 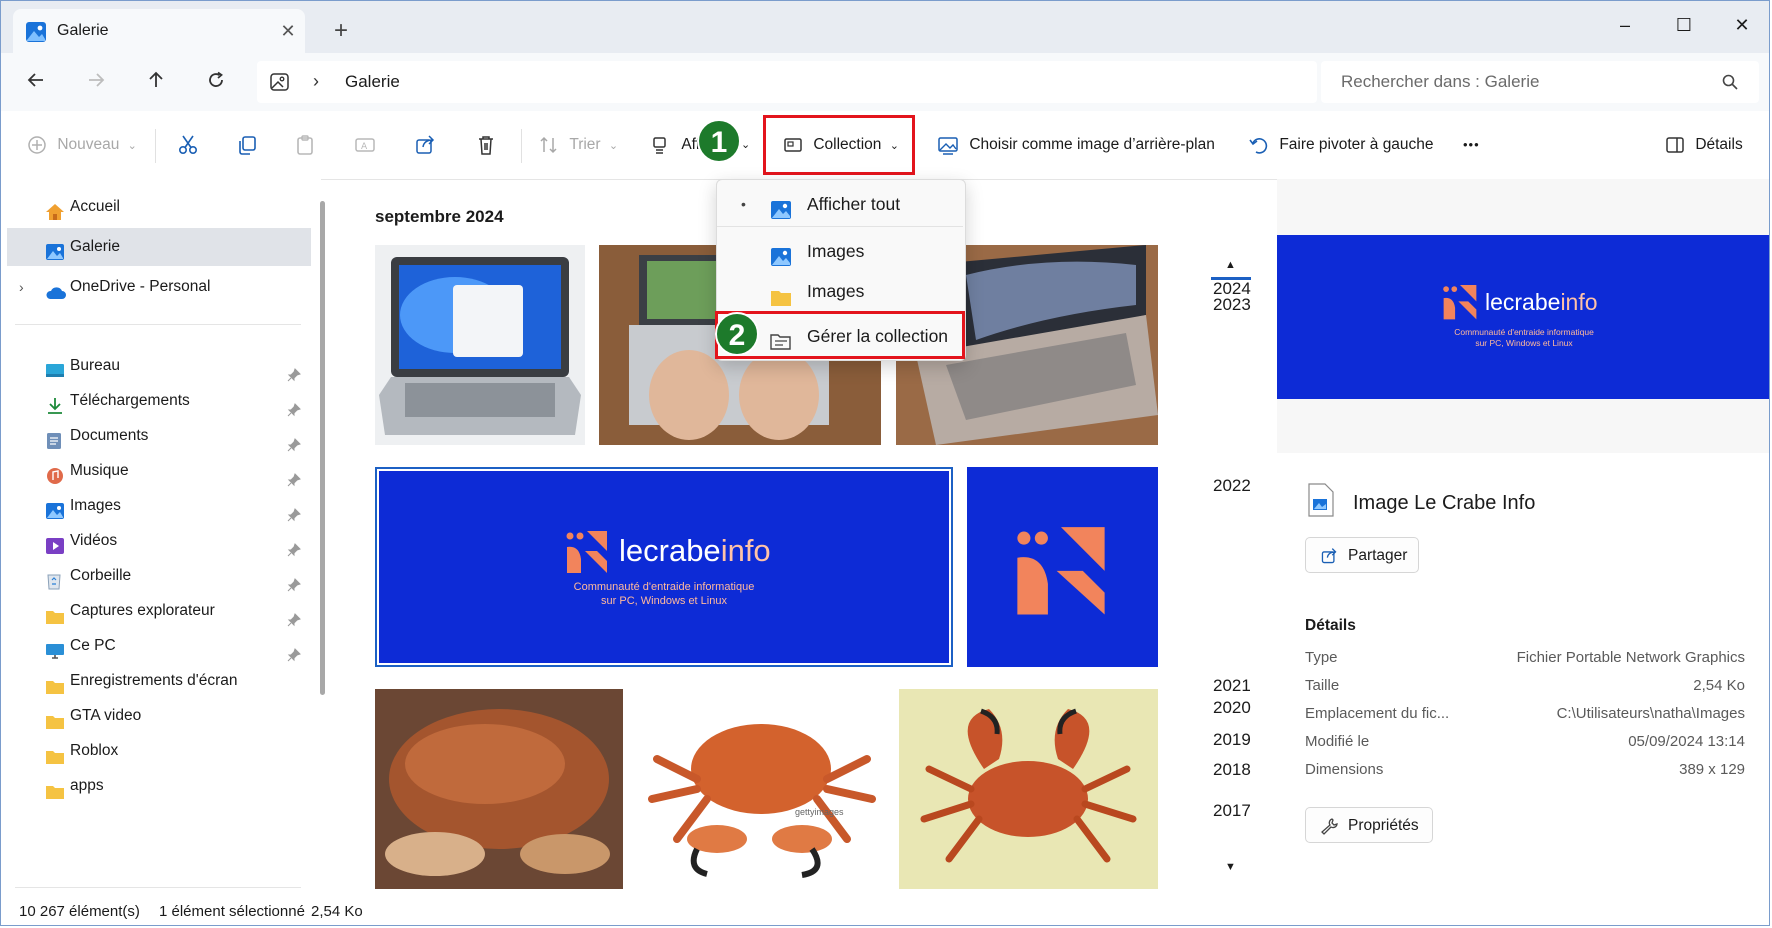 What do you see at coordinates (159, 576) in the screenshot?
I see `nav-item-corbeille: Corbeille` at bounding box center [159, 576].